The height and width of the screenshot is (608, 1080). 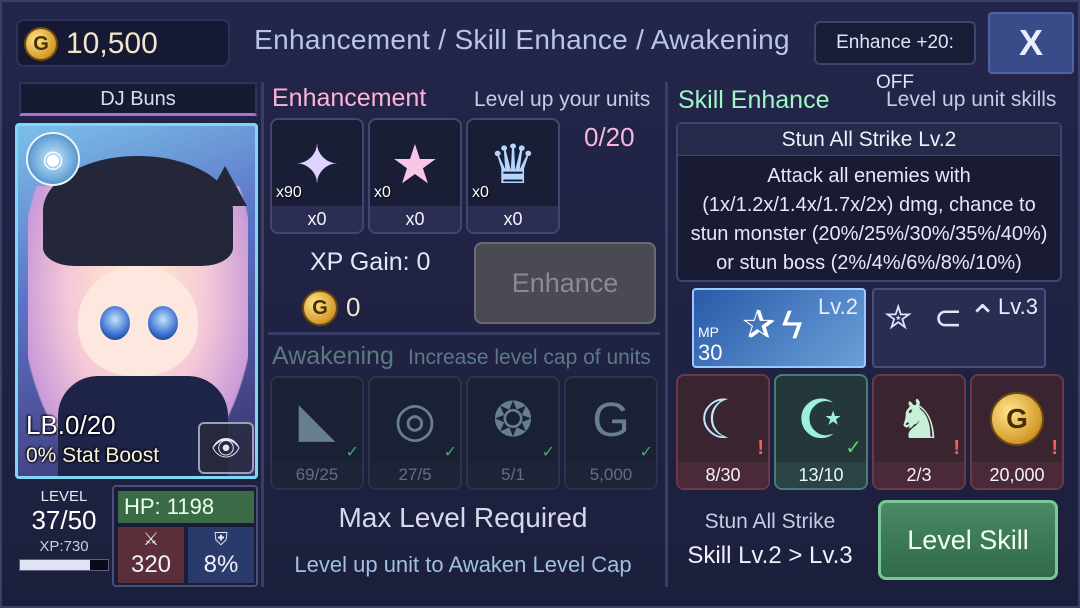 What do you see at coordinates (317, 433) in the screenshot?
I see `awakening-slot-feather: ◣ ✓ 69/25` at bounding box center [317, 433].